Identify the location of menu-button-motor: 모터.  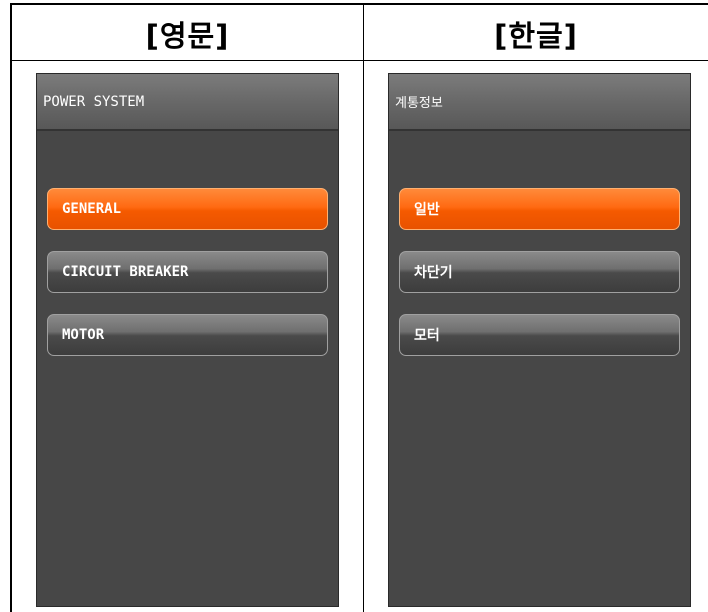
(539, 335).